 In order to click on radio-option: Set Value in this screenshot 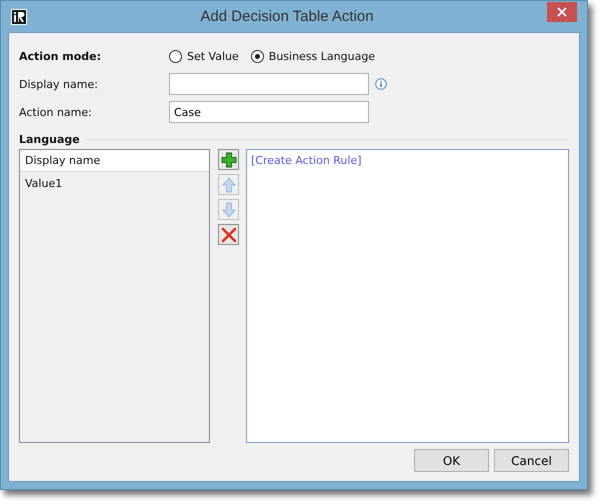, I will do `click(204, 56)`.